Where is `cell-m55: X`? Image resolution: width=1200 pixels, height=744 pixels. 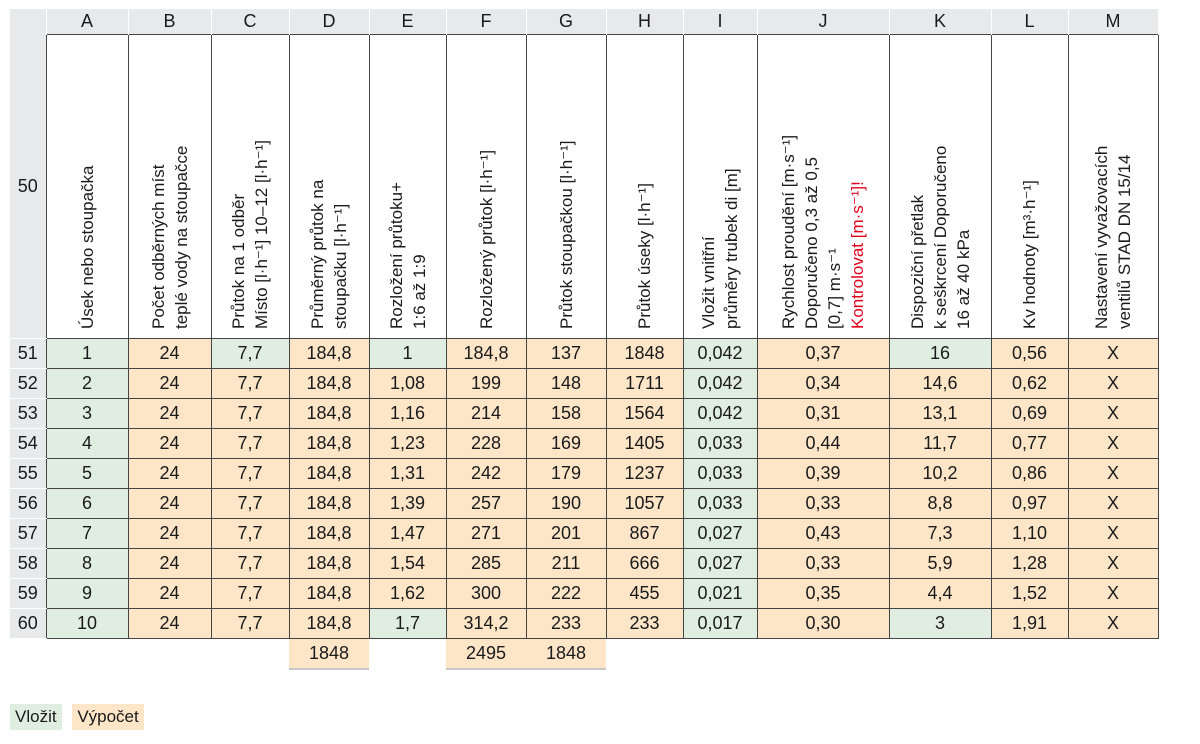 cell-m55: X is located at coordinates (1113, 473).